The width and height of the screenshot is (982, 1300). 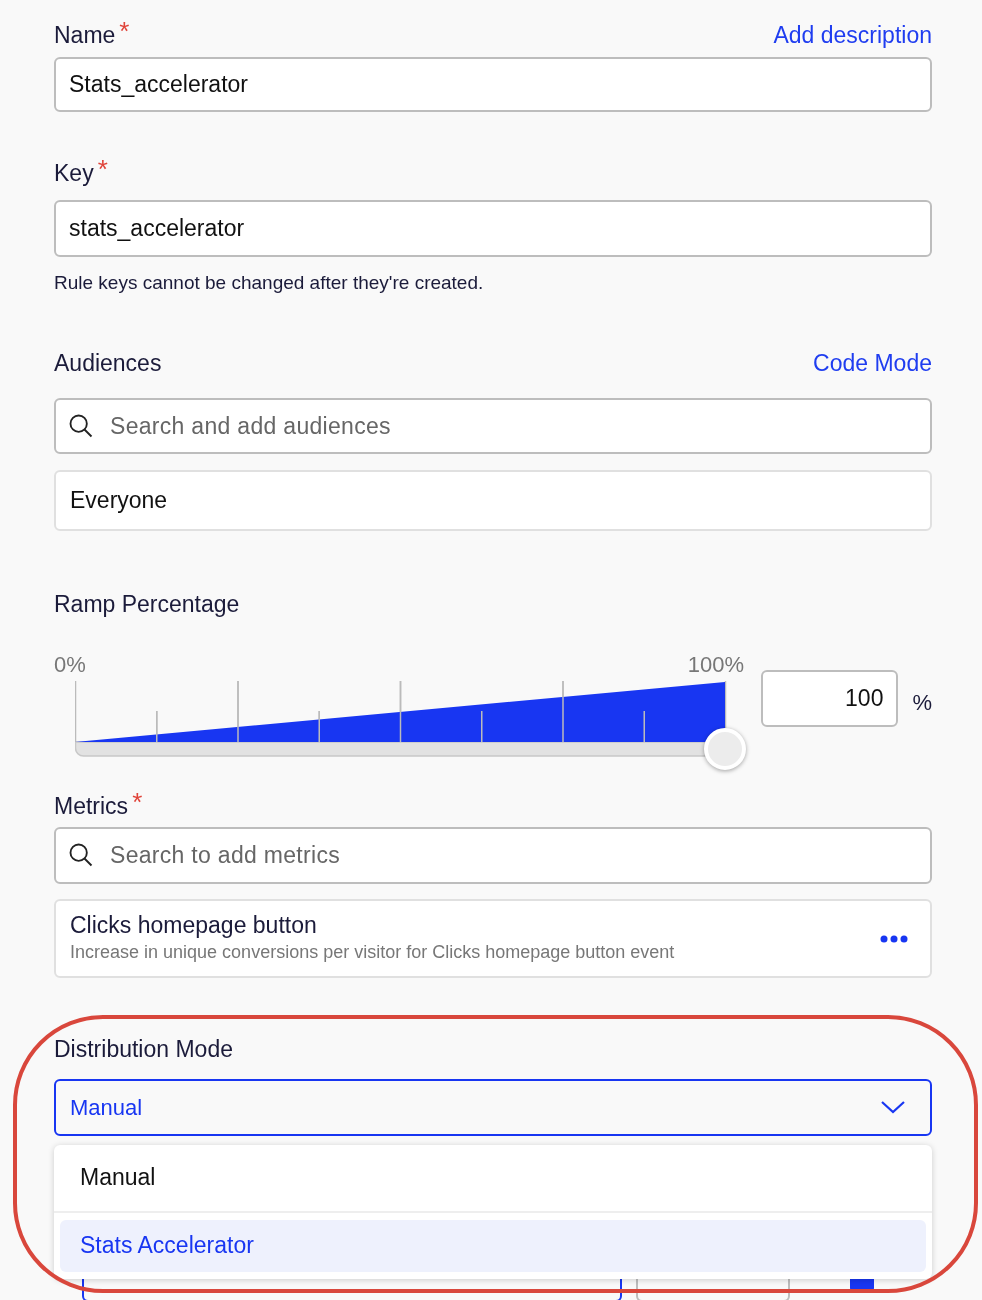 I want to click on metric-title: Clicks homepage button, so click(x=194, y=925).